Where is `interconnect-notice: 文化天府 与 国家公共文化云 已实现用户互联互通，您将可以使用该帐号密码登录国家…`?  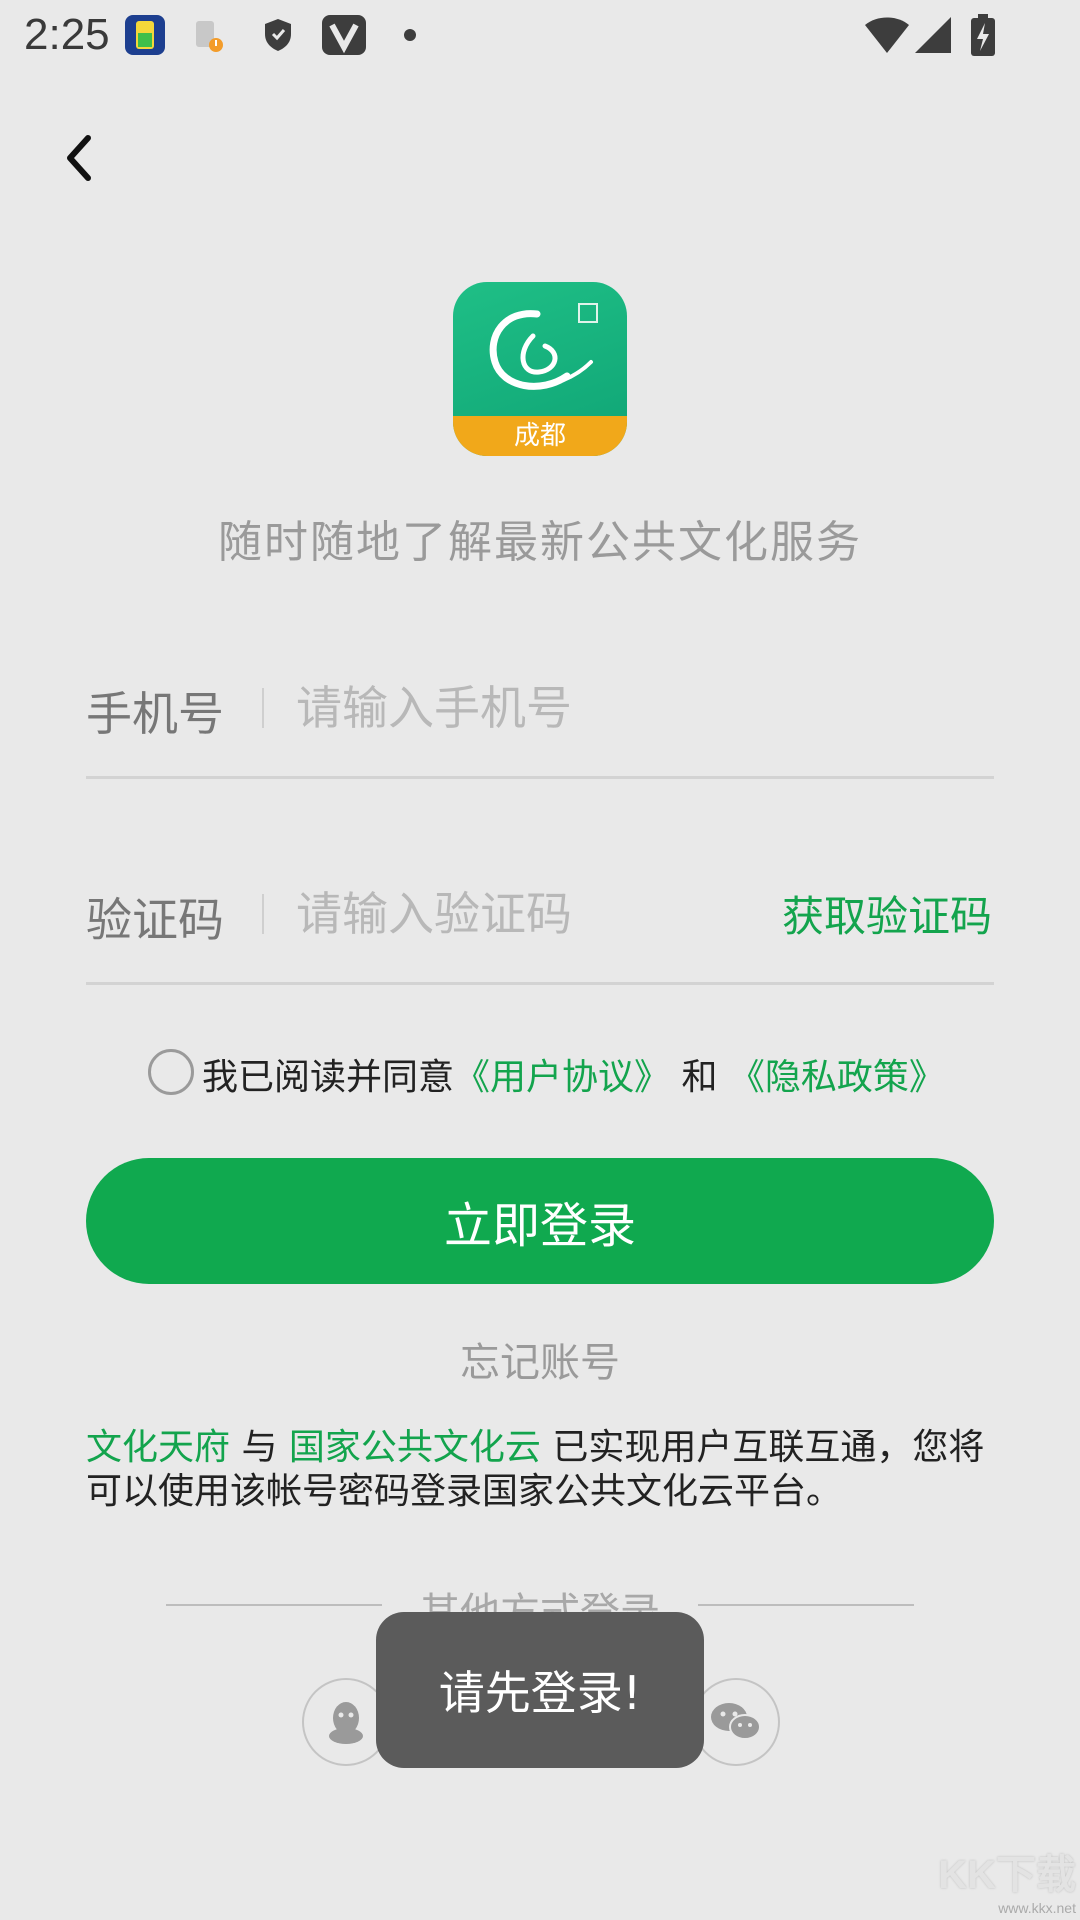
interconnect-notice: 文化天府 与 国家公共文化云 已实现用户互联互通，您将可以使用该帐号密码登录国家… is located at coordinates (546, 1470).